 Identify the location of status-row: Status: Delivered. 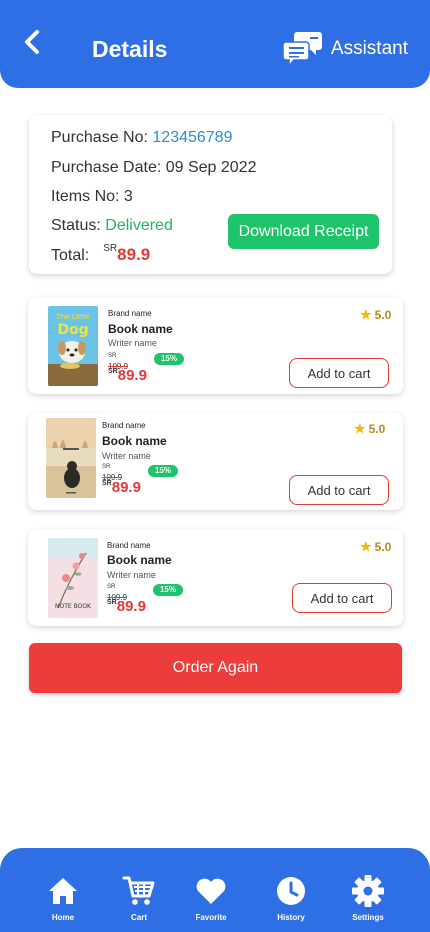
(112, 226).